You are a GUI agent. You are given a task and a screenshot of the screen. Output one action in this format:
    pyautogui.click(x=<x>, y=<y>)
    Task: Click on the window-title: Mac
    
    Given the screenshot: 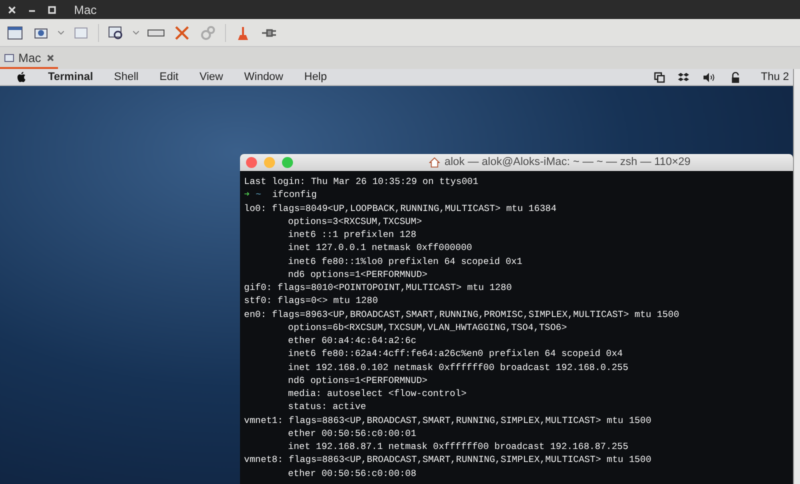 What is the action you would take?
    pyautogui.click(x=85, y=10)
    